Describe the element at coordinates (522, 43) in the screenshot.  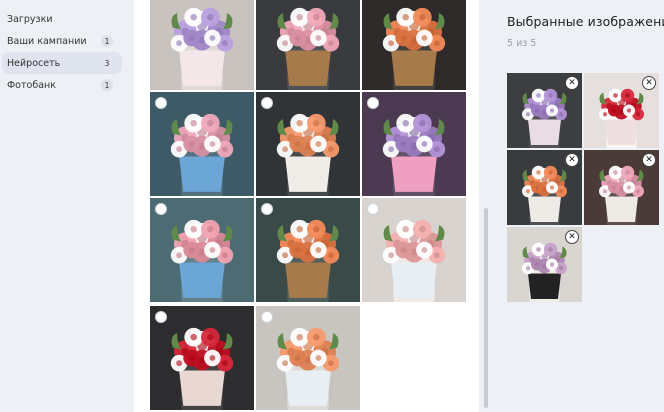
I see `selection-counter: 5 из 5` at that location.